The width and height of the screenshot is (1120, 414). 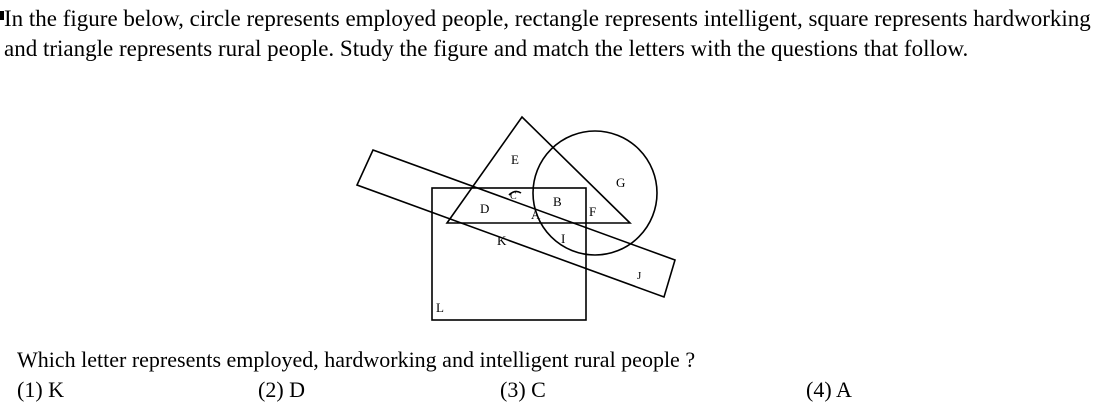 What do you see at coordinates (557, 201) in the screenshot?
I see `label-b: B` at bounding box center [557, 201].